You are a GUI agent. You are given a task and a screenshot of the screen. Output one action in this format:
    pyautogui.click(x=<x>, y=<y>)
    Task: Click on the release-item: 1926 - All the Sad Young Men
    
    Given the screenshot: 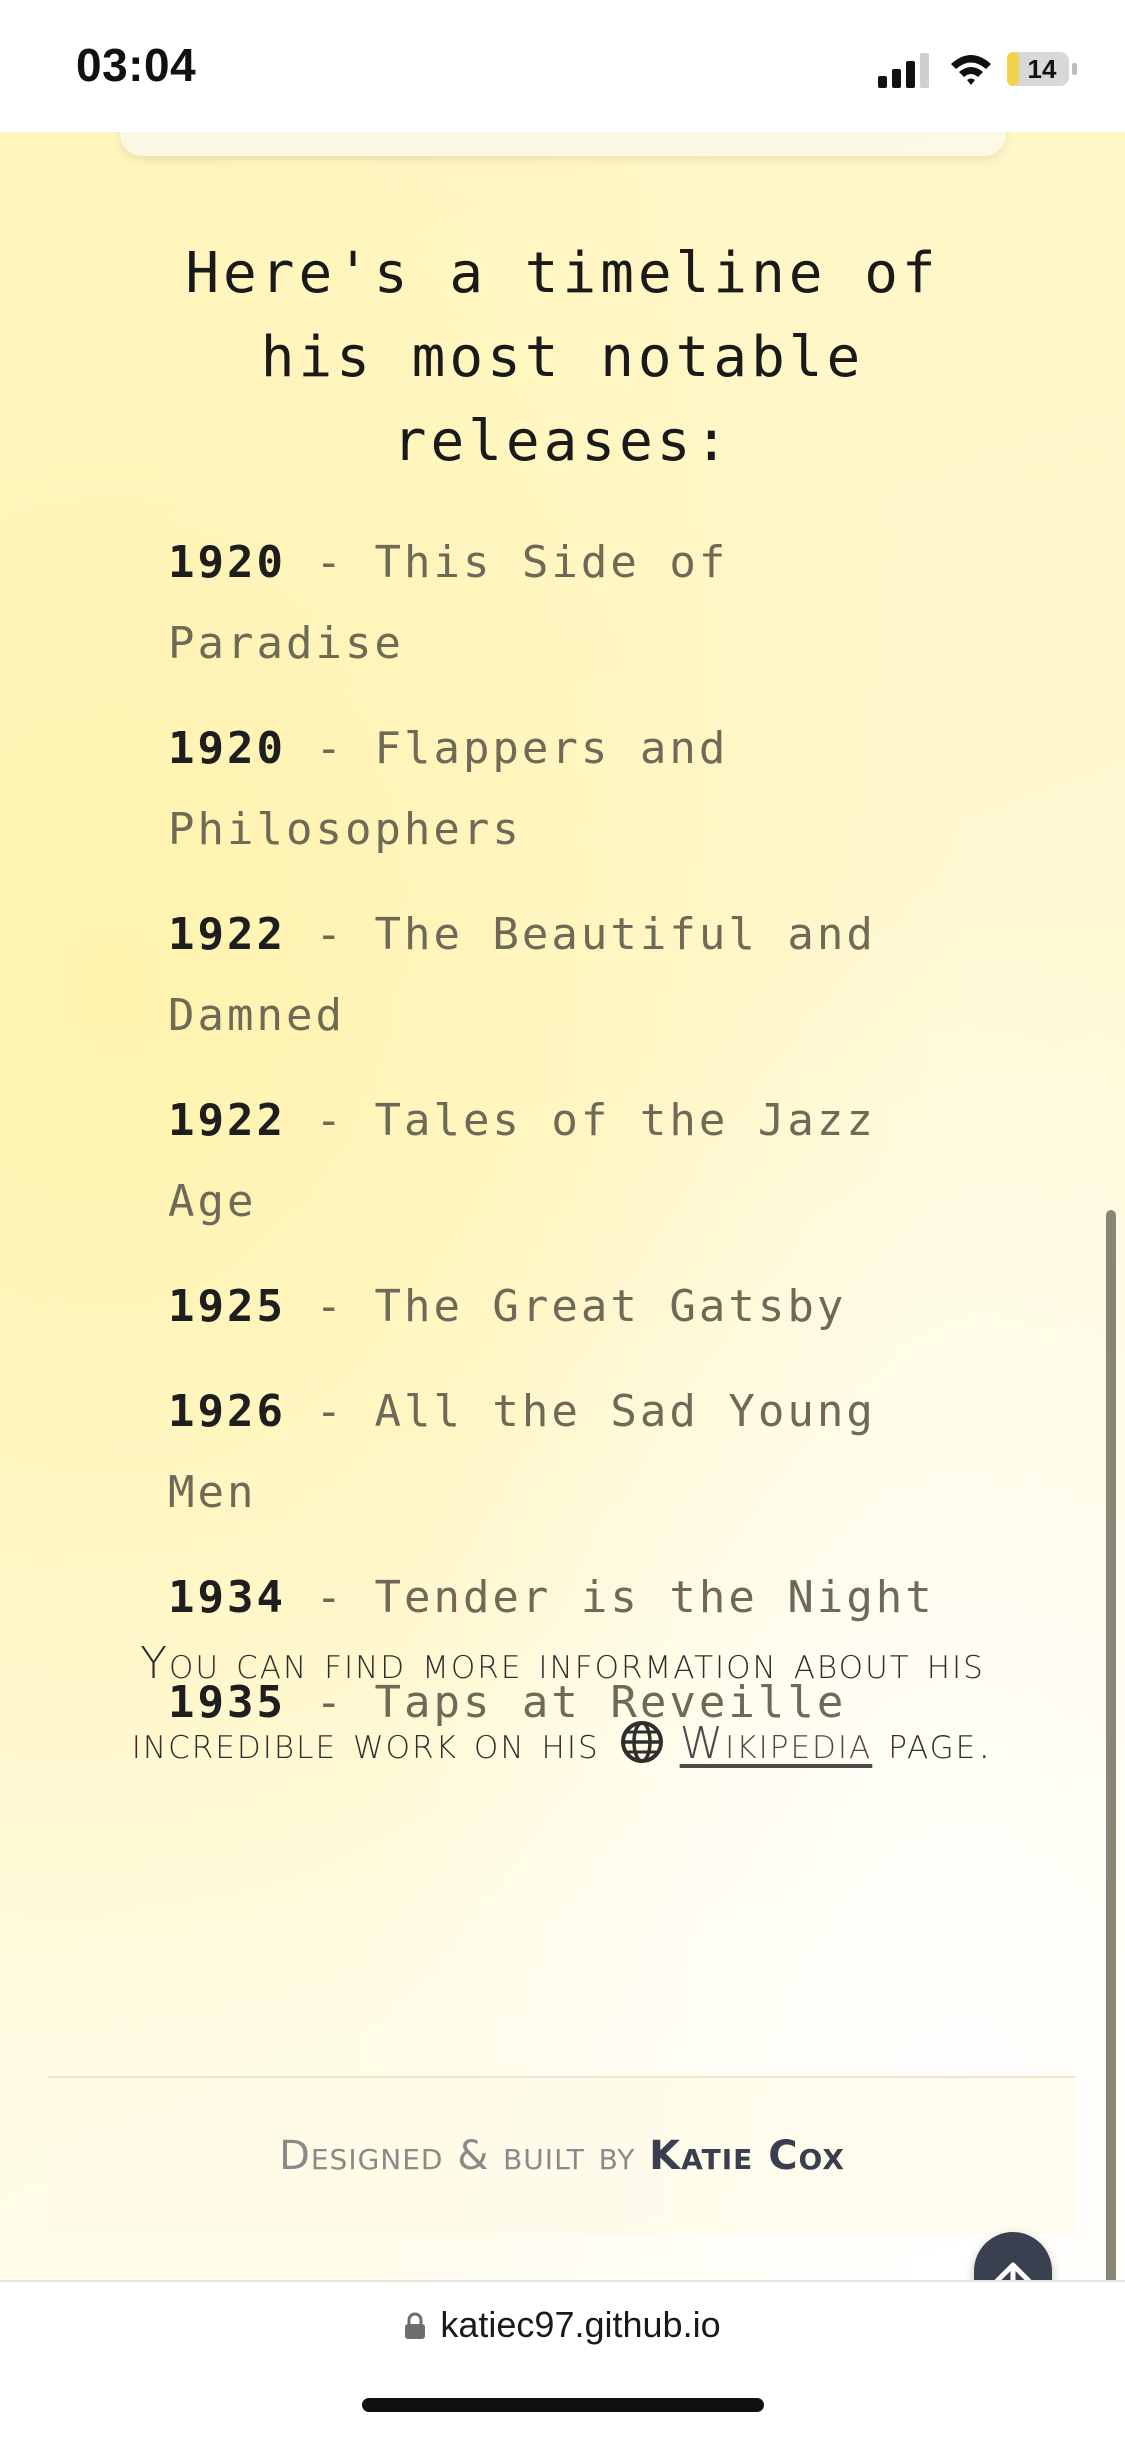 What is the action you would take?
    pyautogui.click(x=578, y=1452)
    